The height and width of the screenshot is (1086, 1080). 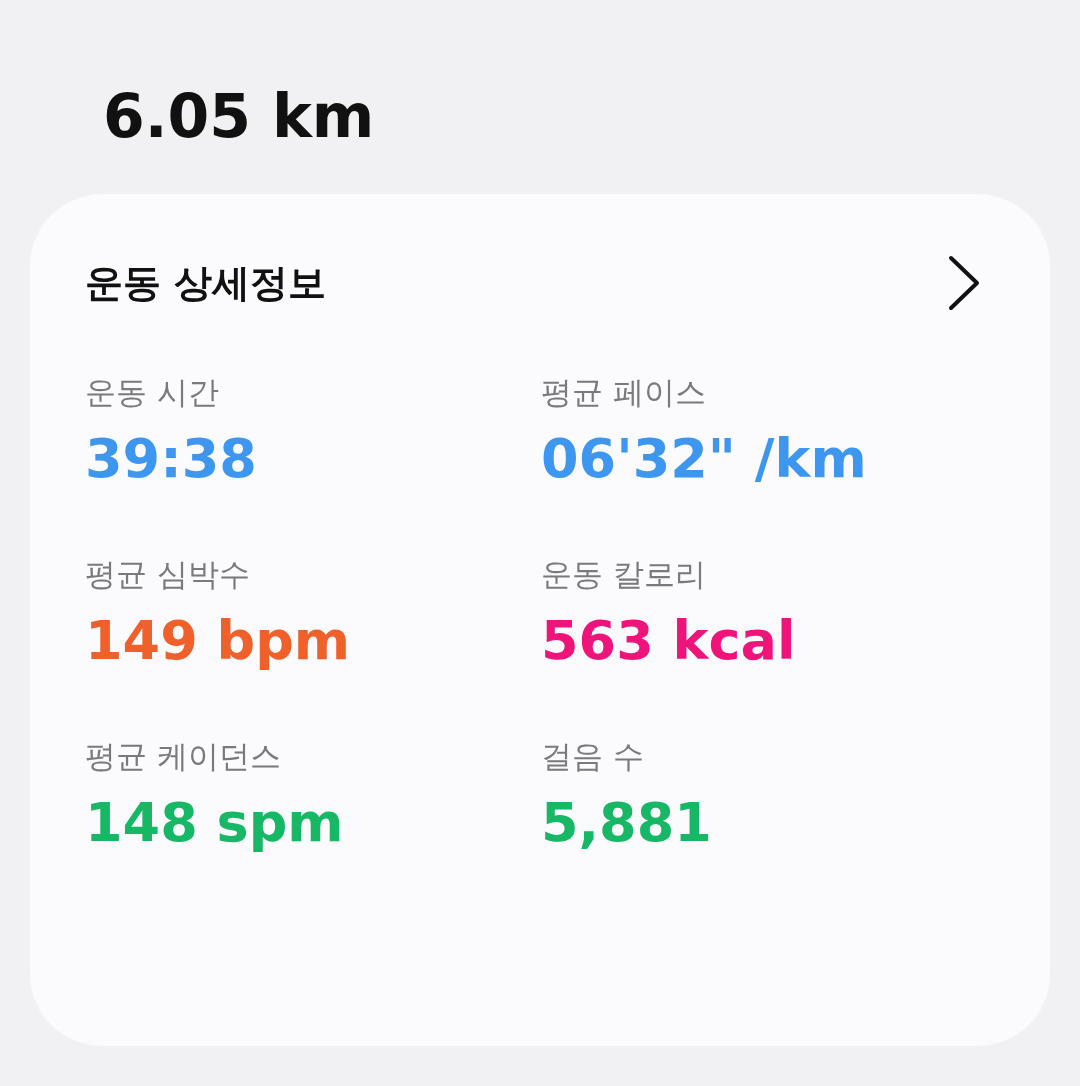 I want to click on stat-value: 5,881, so click(x=626, y=823).